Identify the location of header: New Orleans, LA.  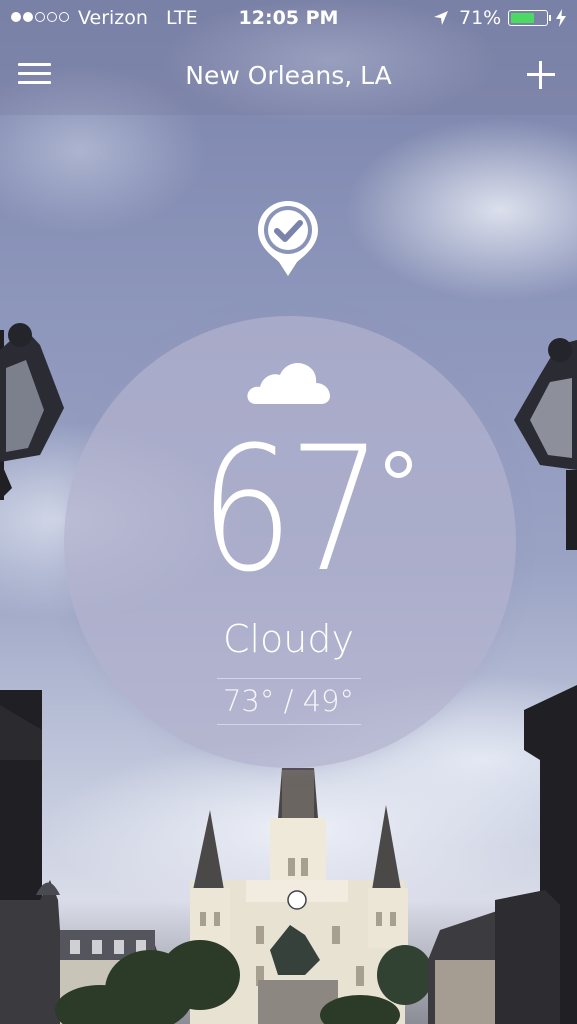
(288, 76).